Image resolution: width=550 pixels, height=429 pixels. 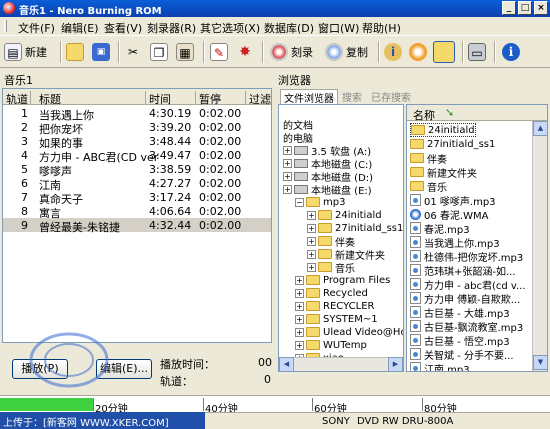 What do you see at coordinates (327, 189) in the screenshot?
I see `tree-node: + 本地磁盘 (E:)` at bounding box center [327, 189].